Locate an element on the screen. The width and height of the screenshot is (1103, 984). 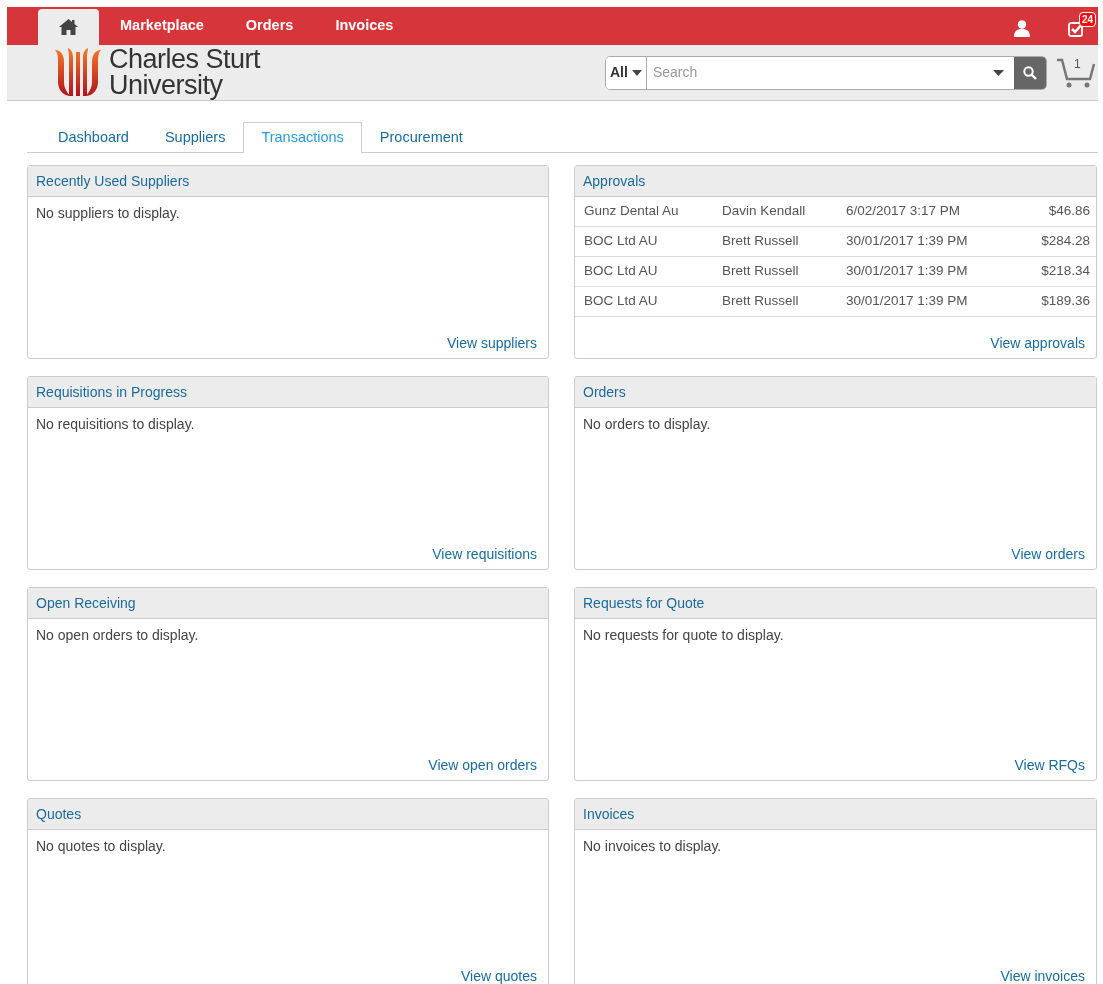
empty-message: No requests for quote to display. is located at coordinates (683, 635).